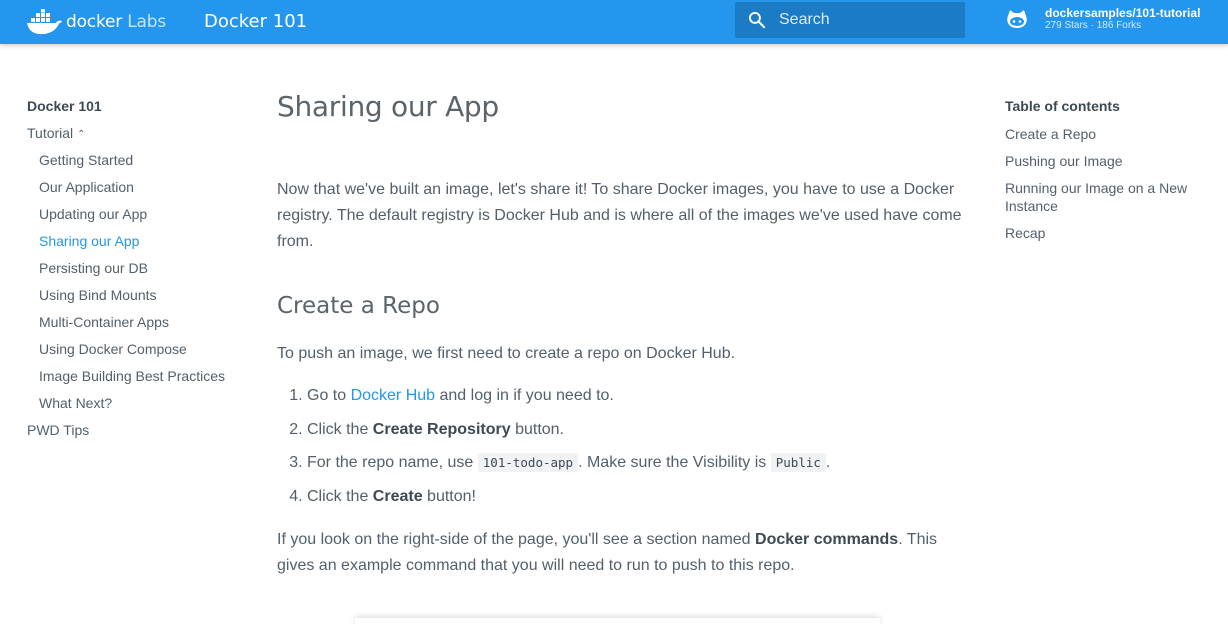 The image size is (1228, 624). What do you see at coordinates (137, 111) in the screenshot?
I see `nav-title: Docker 101` at bounding box center [137, 111].